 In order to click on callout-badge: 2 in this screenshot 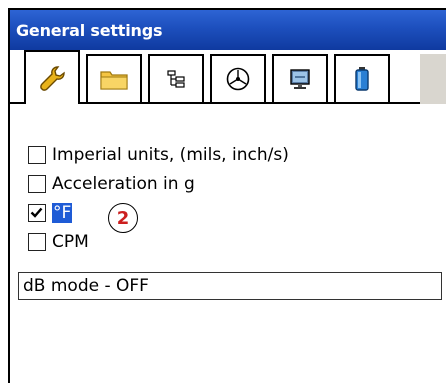, I will do `click(123, 218)`.